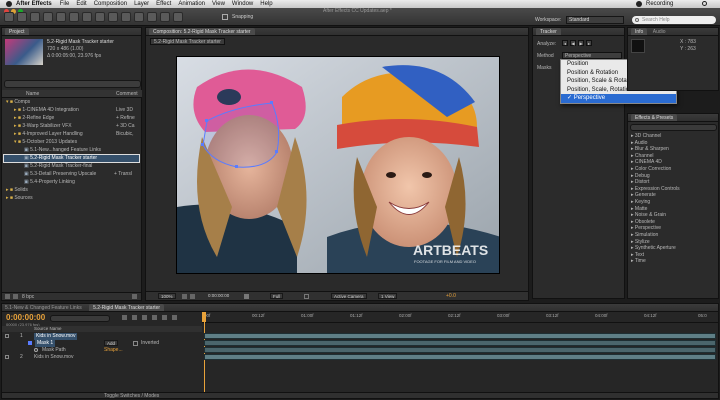 Image resolution: width=720 pixels, height=400 pixels. What do you see at coordinates (110, 4) in the screenshot?
I see `menu-composition: Composition` at bounding box center [110, 4].